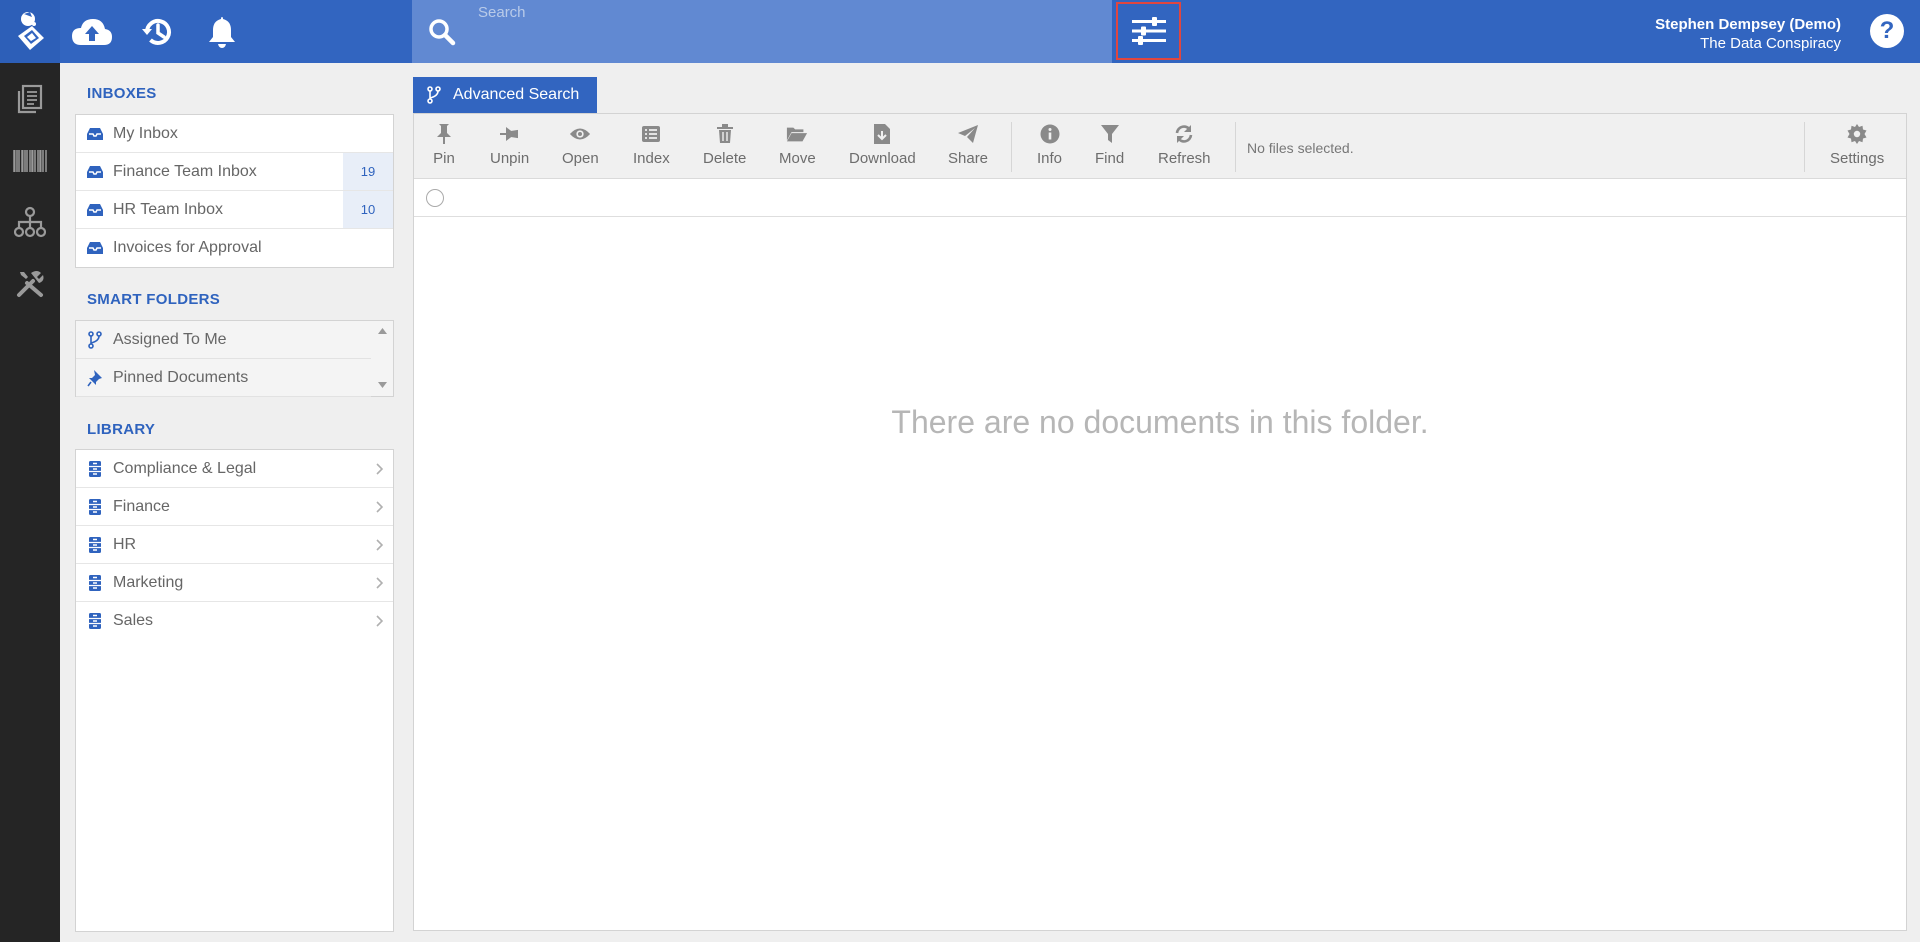  I want to click on list-icon, so click(651, 134).